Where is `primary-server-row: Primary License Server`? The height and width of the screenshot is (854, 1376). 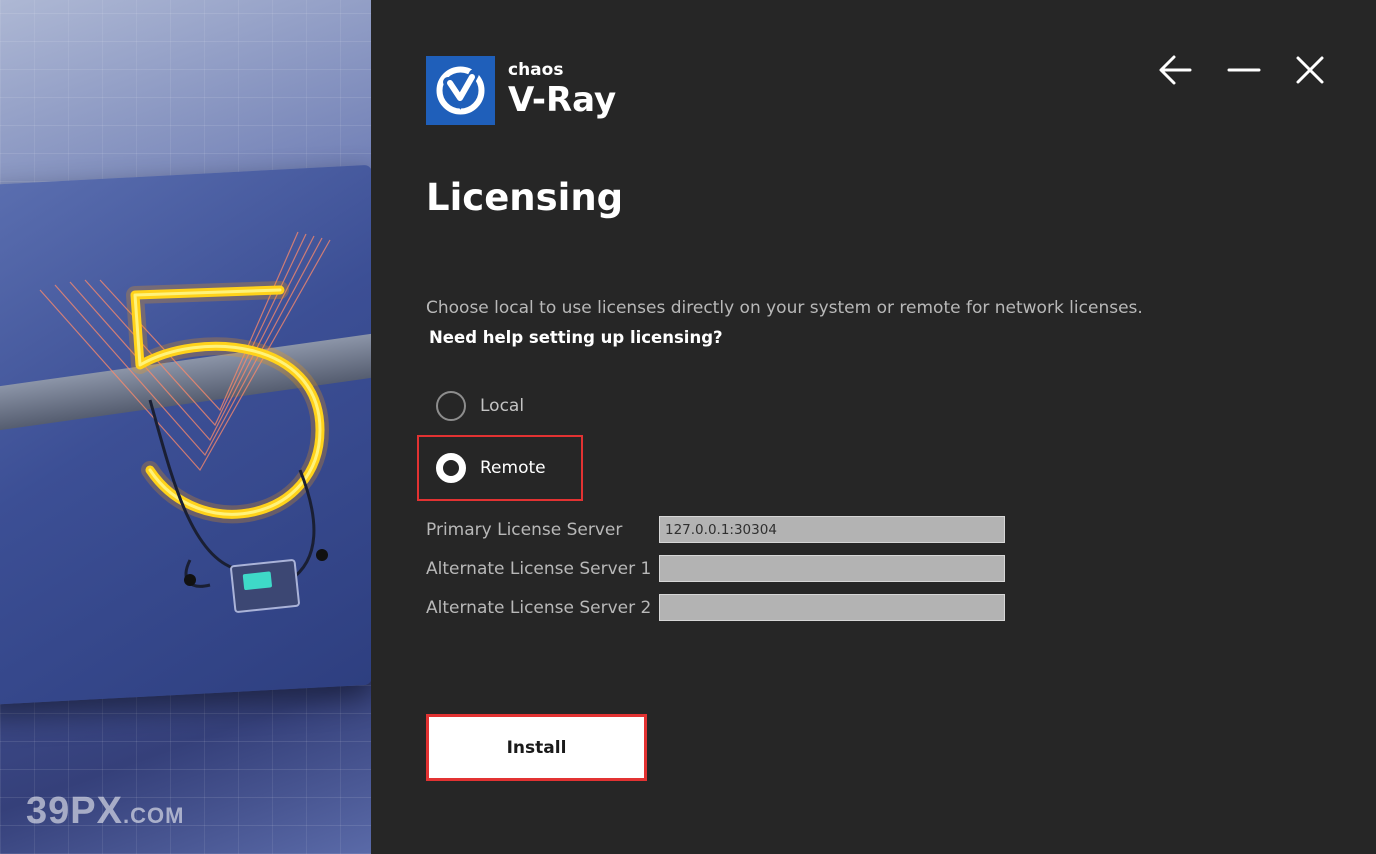
primary-server-row: Primary License Server is located at coordinates (715, 529).